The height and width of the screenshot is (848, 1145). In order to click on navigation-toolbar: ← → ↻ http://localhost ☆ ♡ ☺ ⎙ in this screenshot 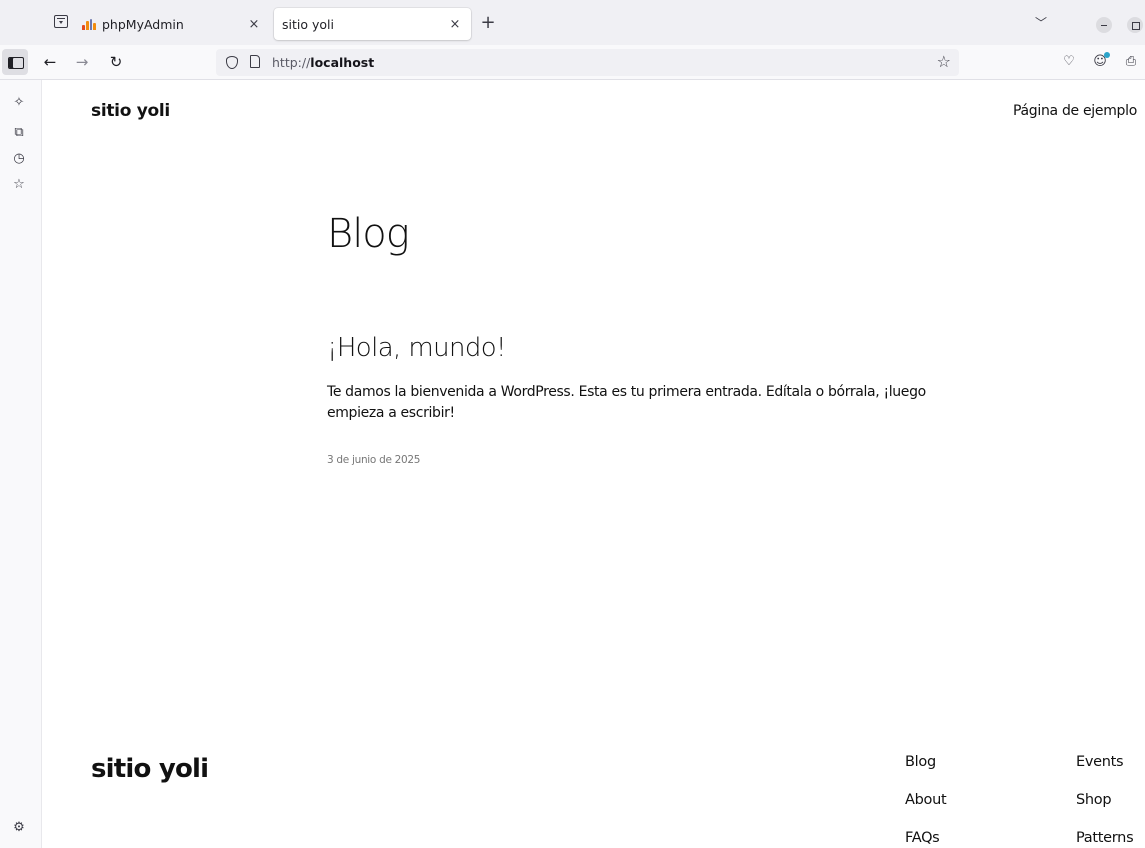, I will do `click(572, 62)`.